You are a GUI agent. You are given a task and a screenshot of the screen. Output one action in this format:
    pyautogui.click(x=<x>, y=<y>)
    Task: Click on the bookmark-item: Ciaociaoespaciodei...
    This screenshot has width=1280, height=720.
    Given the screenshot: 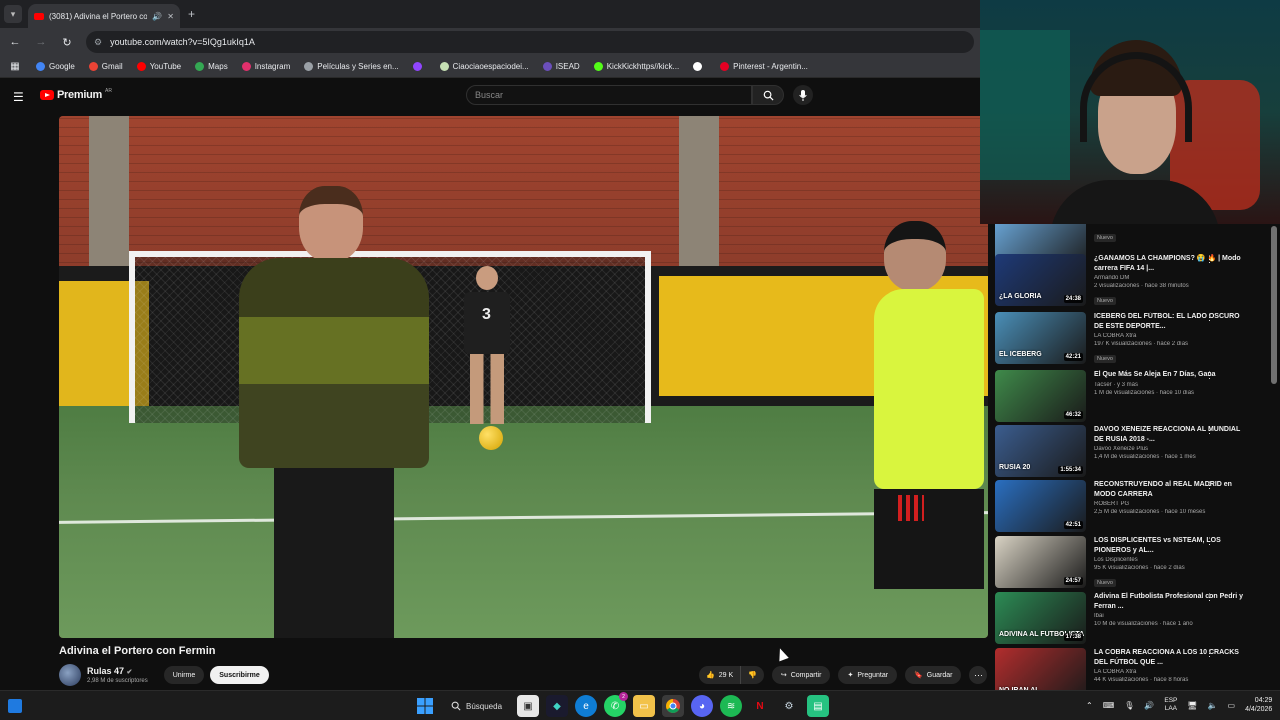 What is the action you would take?
    pyautogui.click(x=484, y=66)
    